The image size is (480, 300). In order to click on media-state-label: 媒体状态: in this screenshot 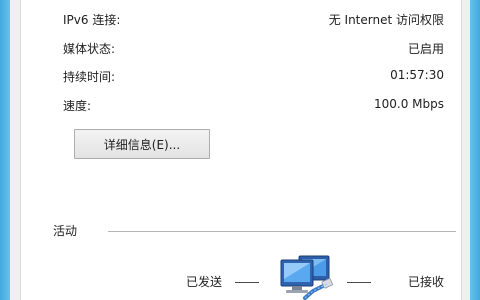, I will do `click(89, 49)`.